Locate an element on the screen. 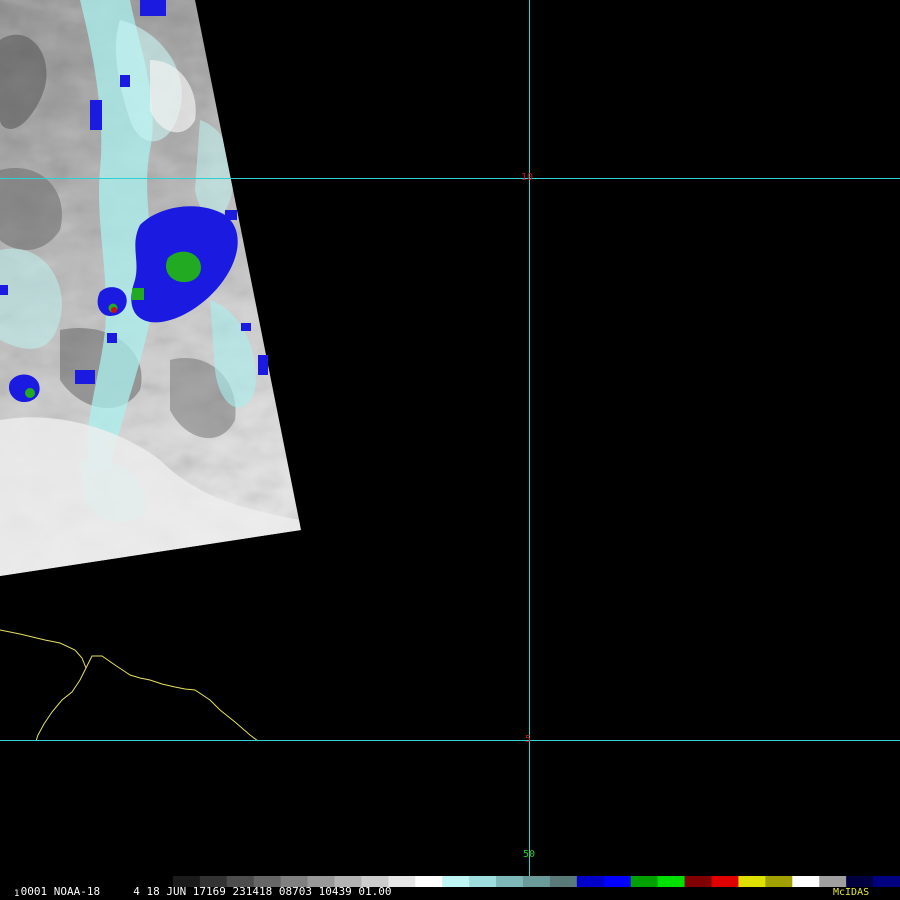 Image resolution: width=900 pixels, height=900 pixels. coastline is located at coordinates (129, 685).